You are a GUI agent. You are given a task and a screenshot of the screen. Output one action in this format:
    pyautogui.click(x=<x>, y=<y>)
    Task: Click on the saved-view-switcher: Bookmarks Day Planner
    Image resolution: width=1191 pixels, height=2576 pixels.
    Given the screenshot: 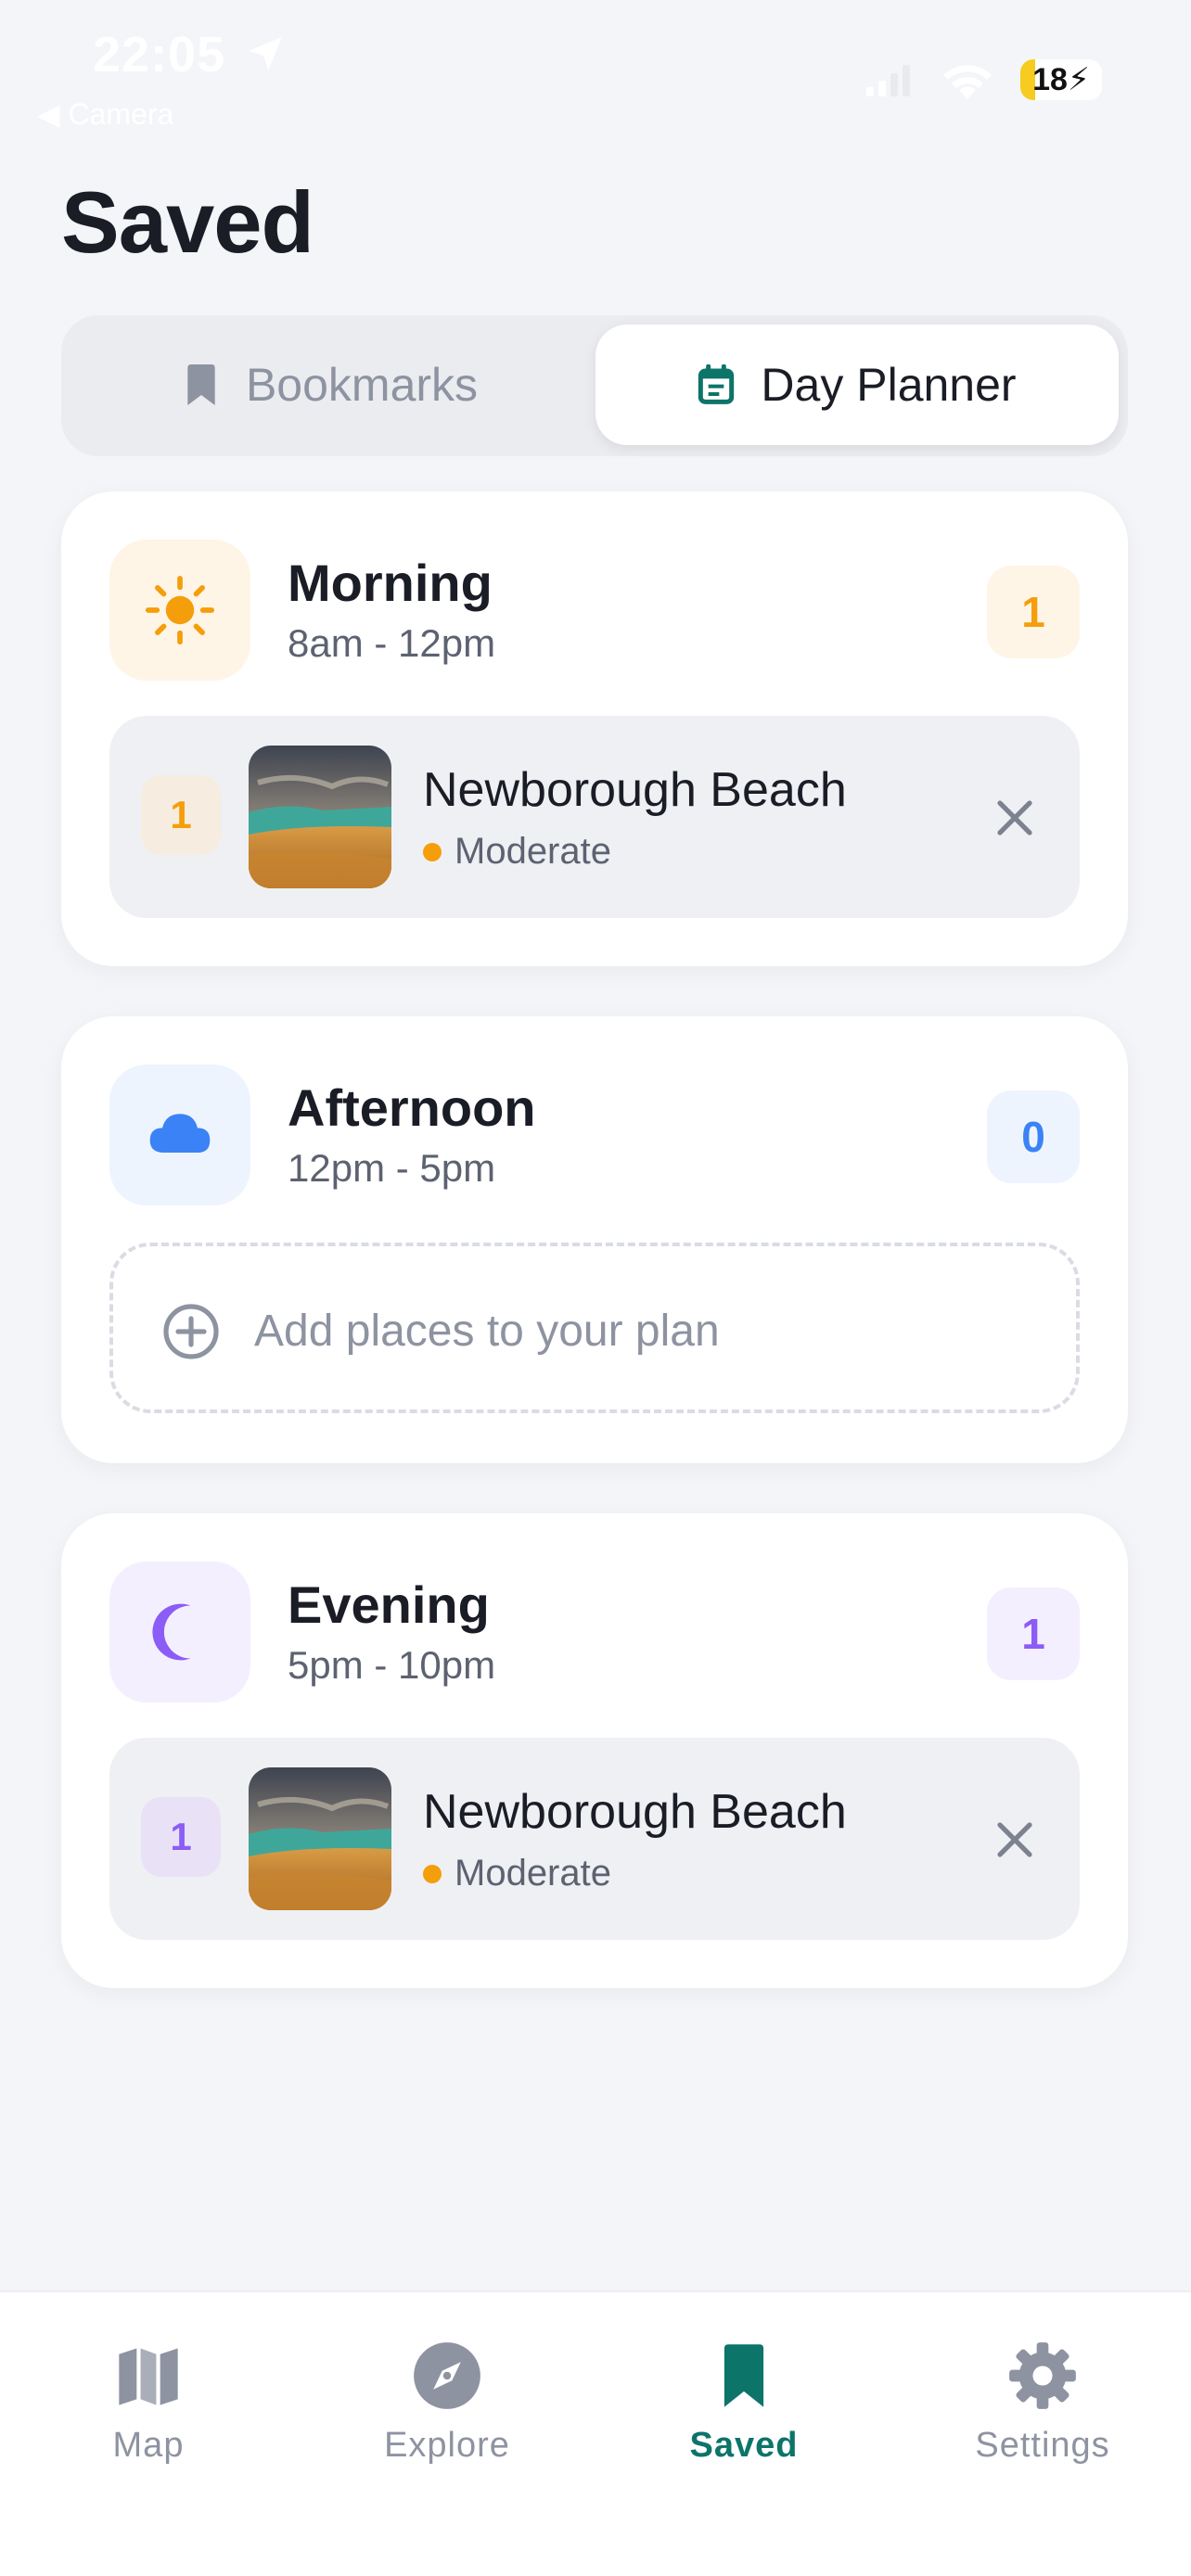 What is the action you would take?
    pyautogui.click(x=594, y=385)
    